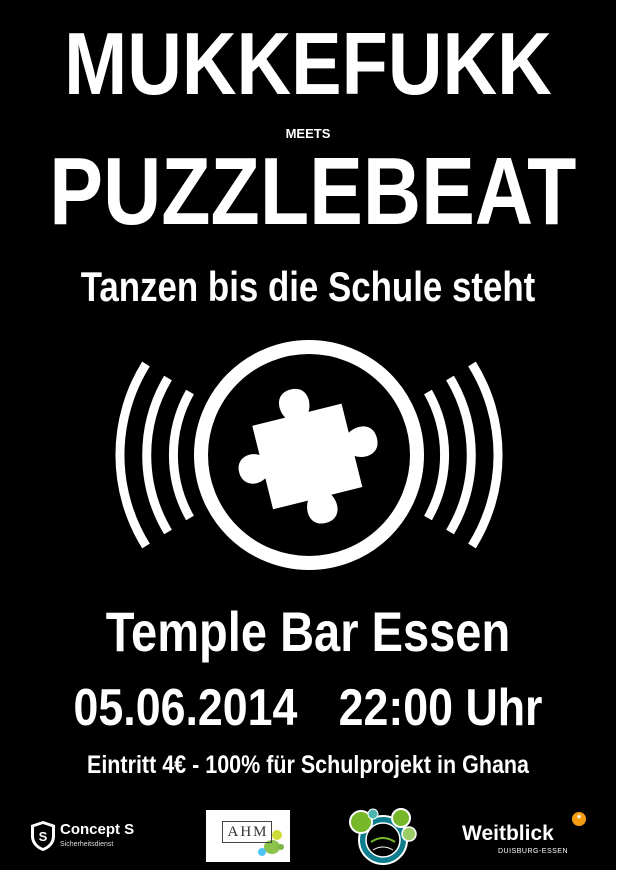 This screenshot has width=621, height=875. Describe the element at coordinates (579, 819) in the screenshot. I see `weitblick-badge-icon: *` at that location.